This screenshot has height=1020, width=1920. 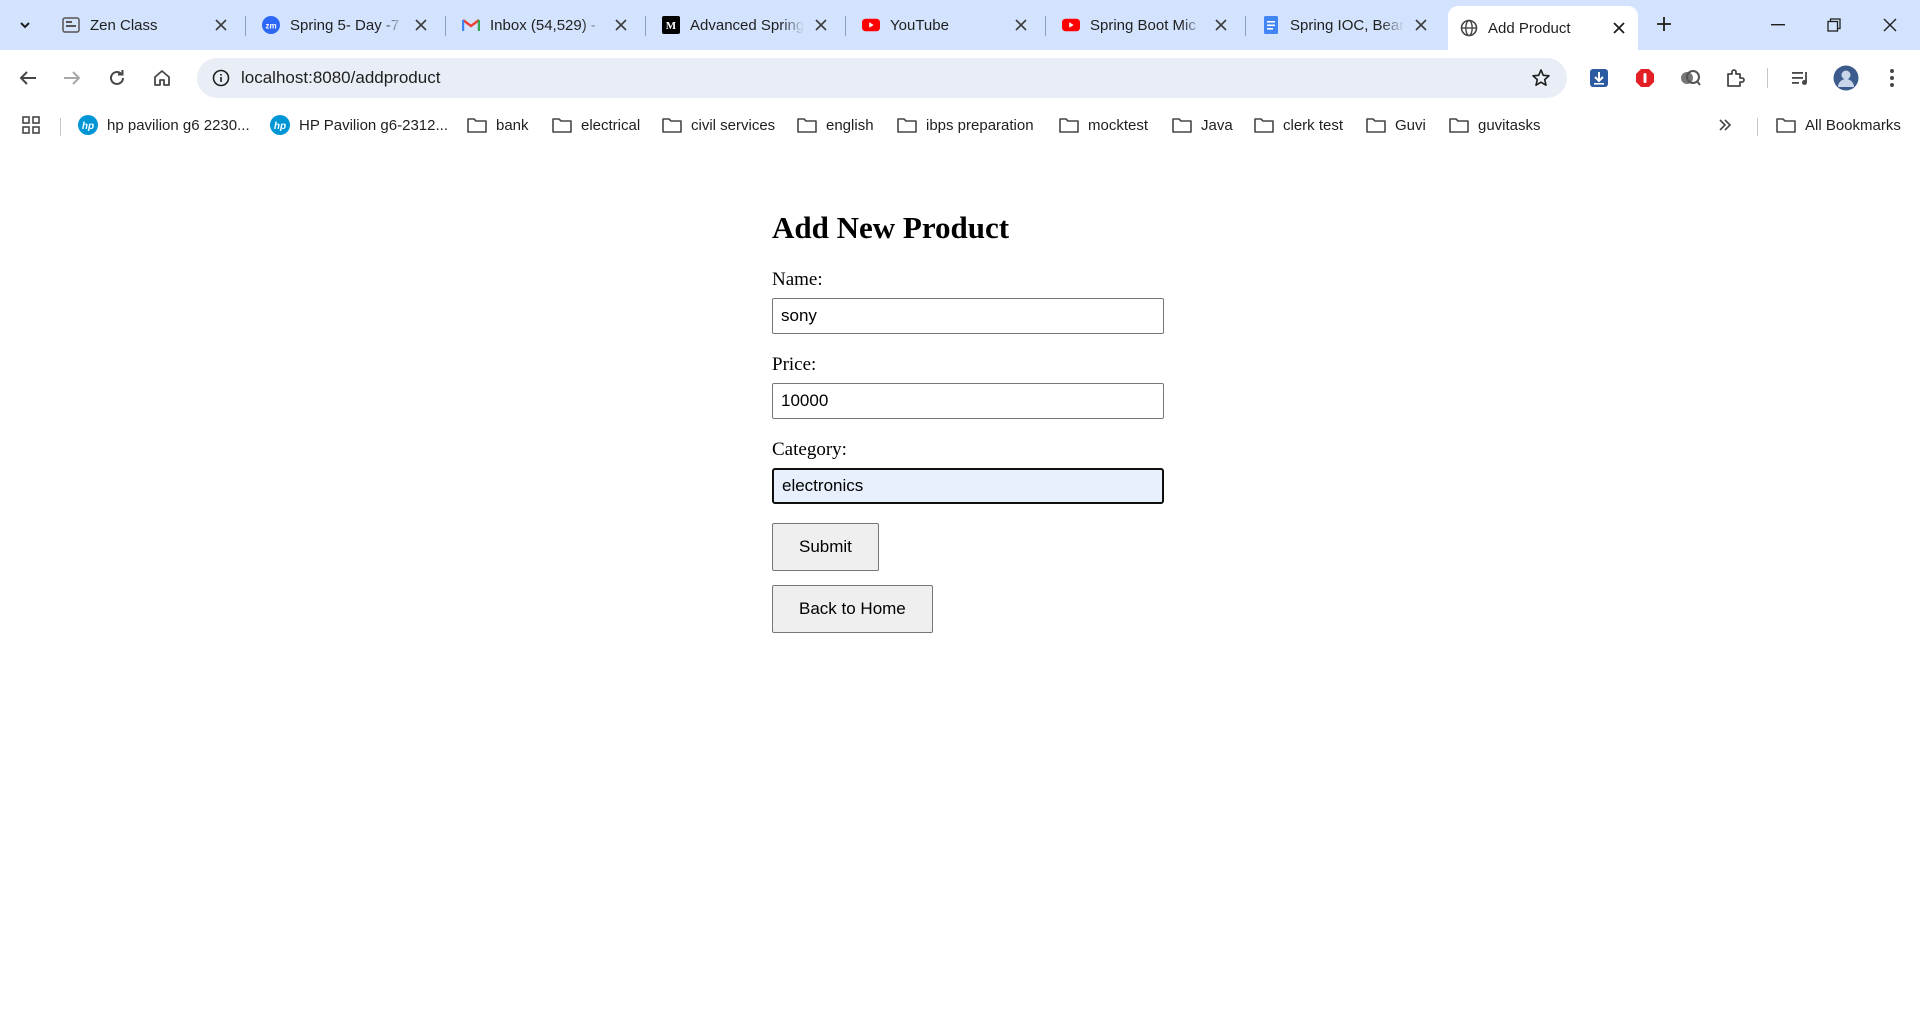 I want to click on tab-spring-ioc: Spring IOC, Bear, so click(x=1345, y=25).